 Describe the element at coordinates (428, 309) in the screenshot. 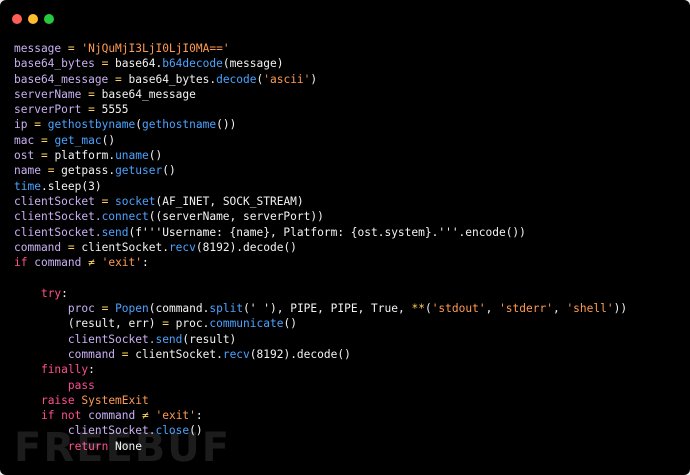

I see `code-token: (` at that location.